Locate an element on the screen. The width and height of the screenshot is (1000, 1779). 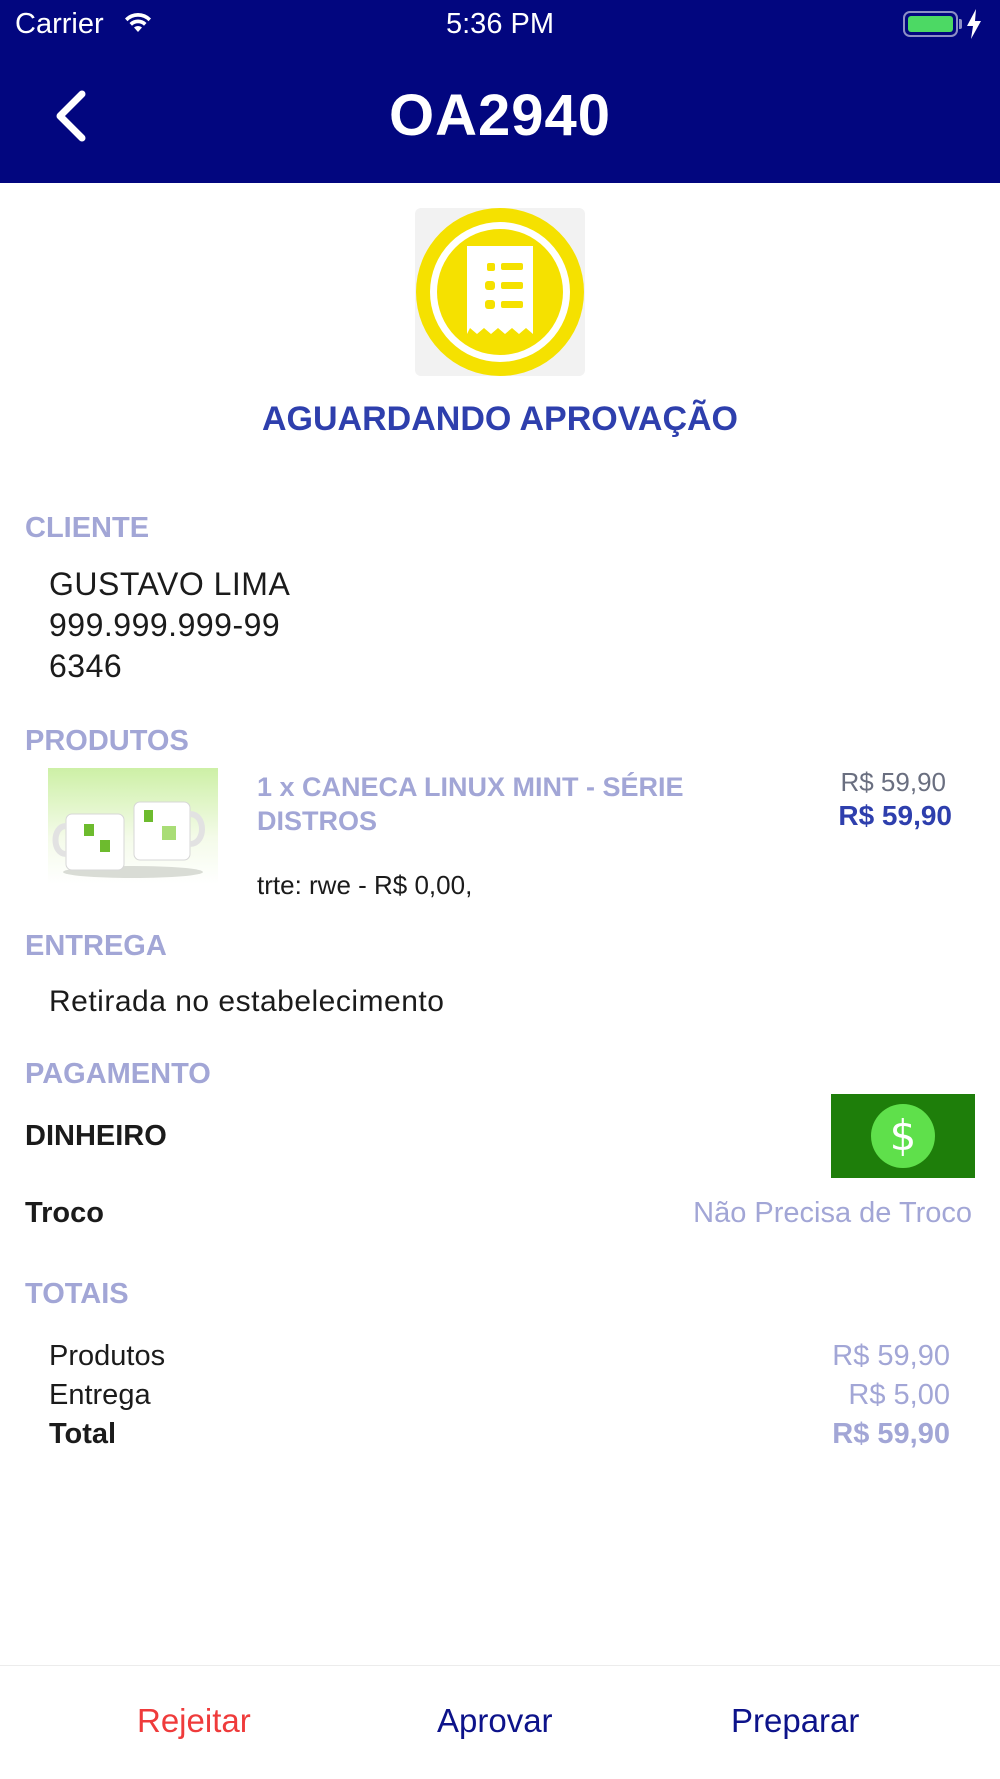
order-status-icon-container is located at coordinates (500, 292).